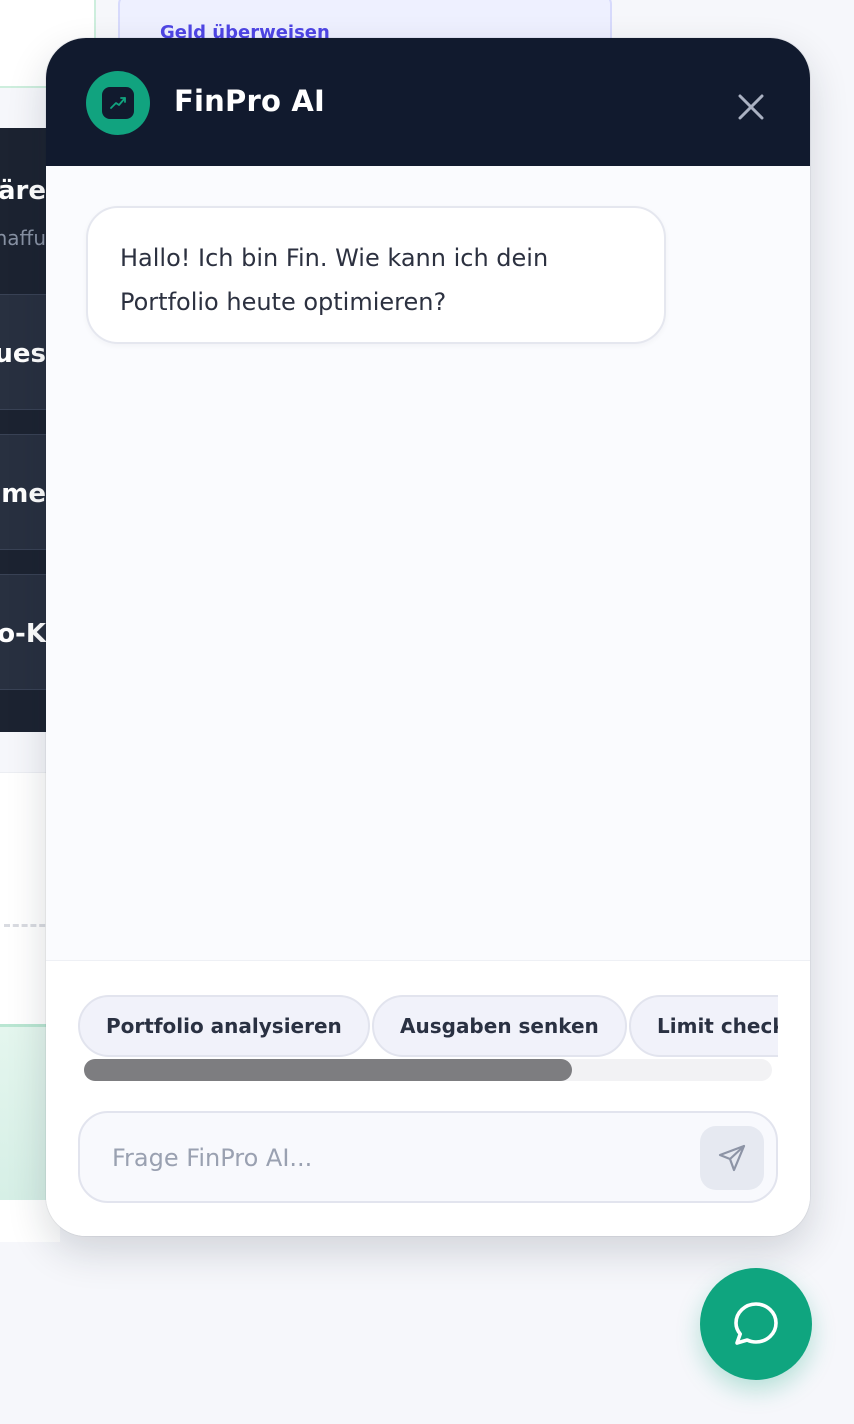 The image size is (854, 1424). I want to click on send-icon, so click(732, 1158).